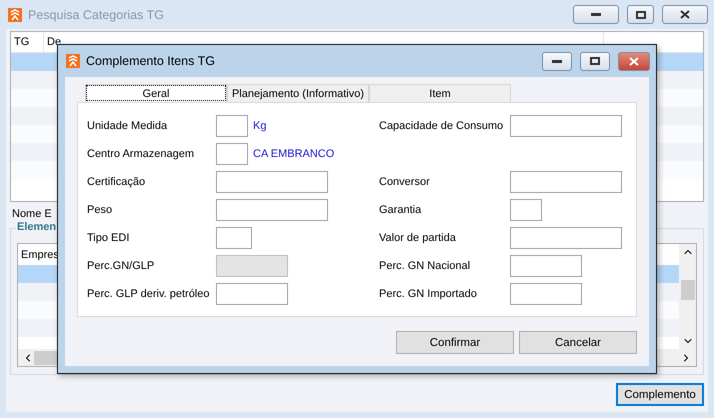 This screenshot has width=714, height=418. Describe the element at coordinates (121, 266) in the screenshot. I see `field-label: Perc.GN/GLP` at that location.